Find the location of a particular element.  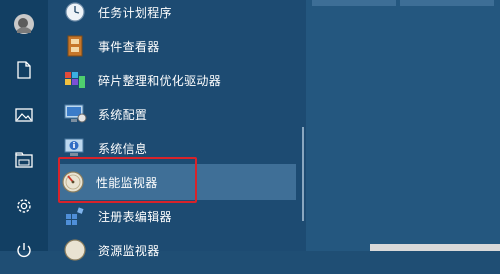

power-button is located at coordinates (24, 252).